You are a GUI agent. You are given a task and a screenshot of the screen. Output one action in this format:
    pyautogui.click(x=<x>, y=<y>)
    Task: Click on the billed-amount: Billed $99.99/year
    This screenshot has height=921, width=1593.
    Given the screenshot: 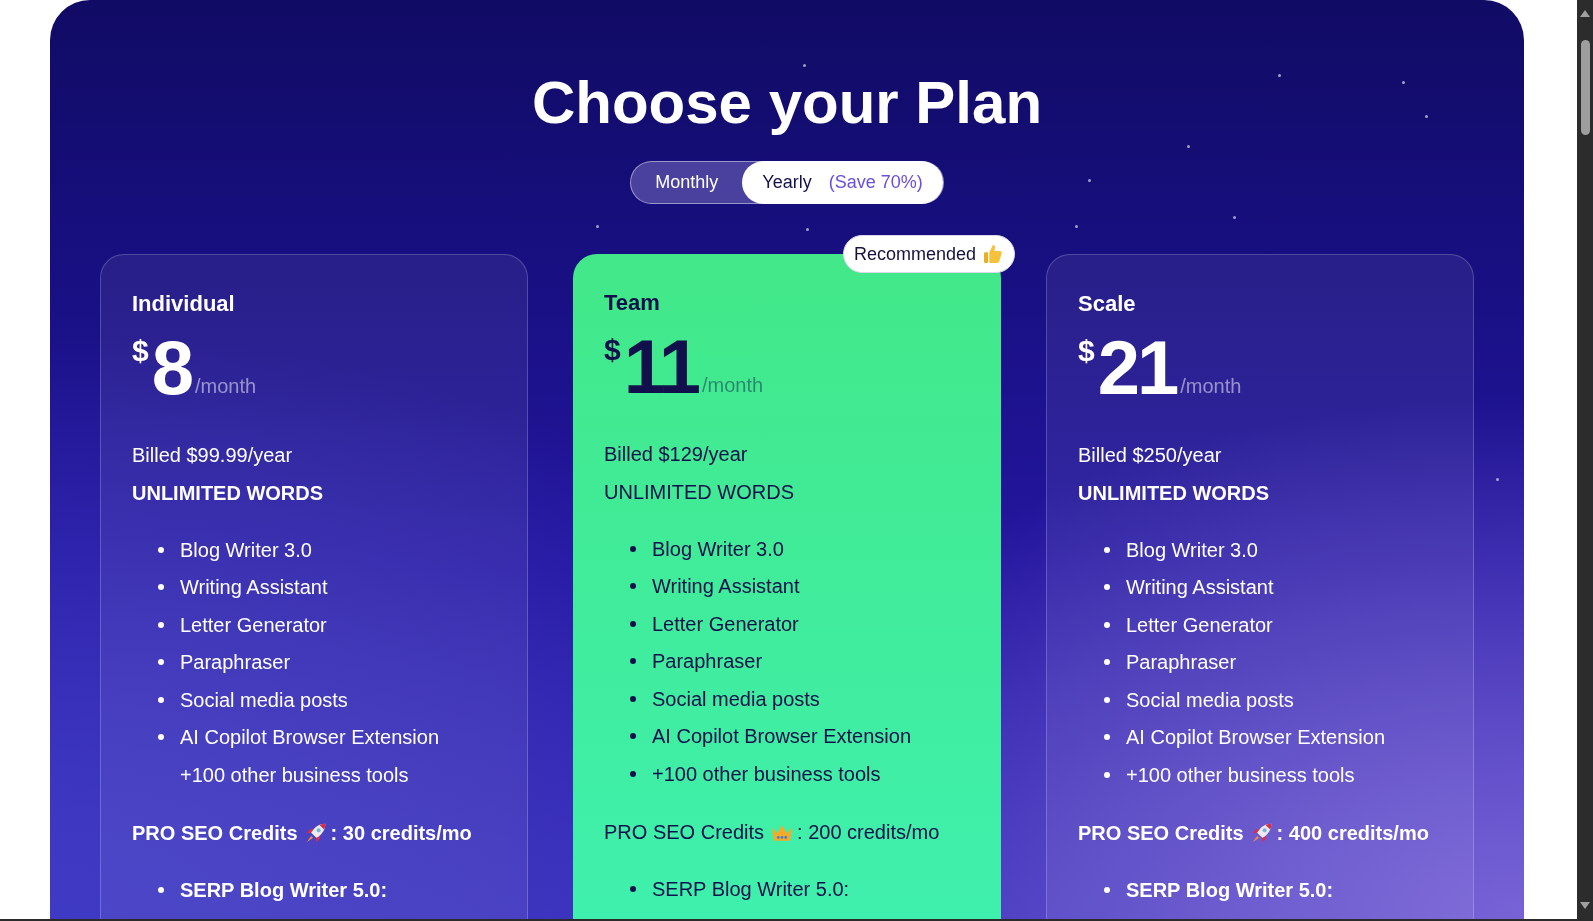 What is the action you would take?
    pyautogui.click(x=213, y=455)
    